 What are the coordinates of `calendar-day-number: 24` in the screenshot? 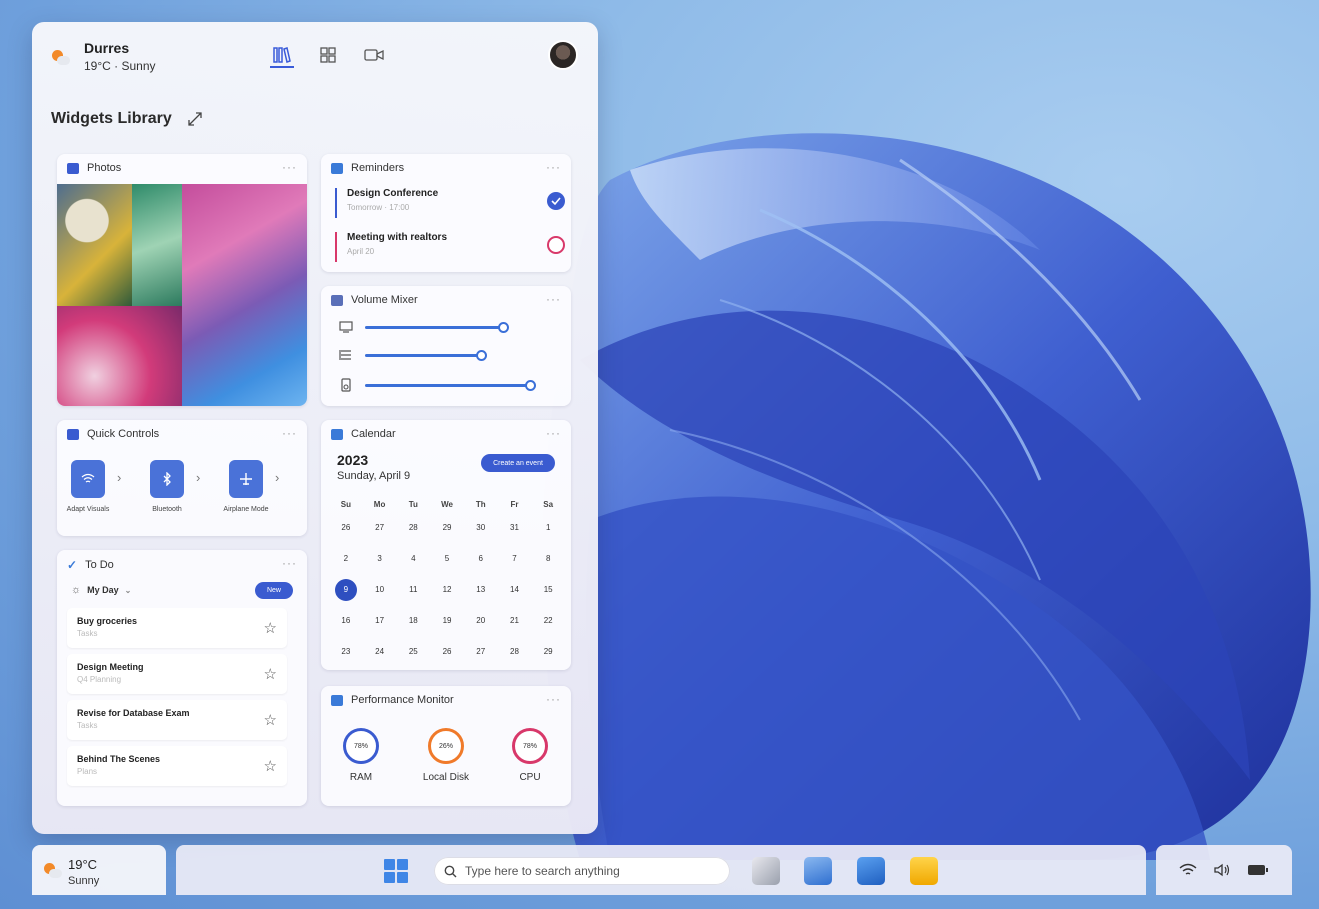 It's located at (380, 651).